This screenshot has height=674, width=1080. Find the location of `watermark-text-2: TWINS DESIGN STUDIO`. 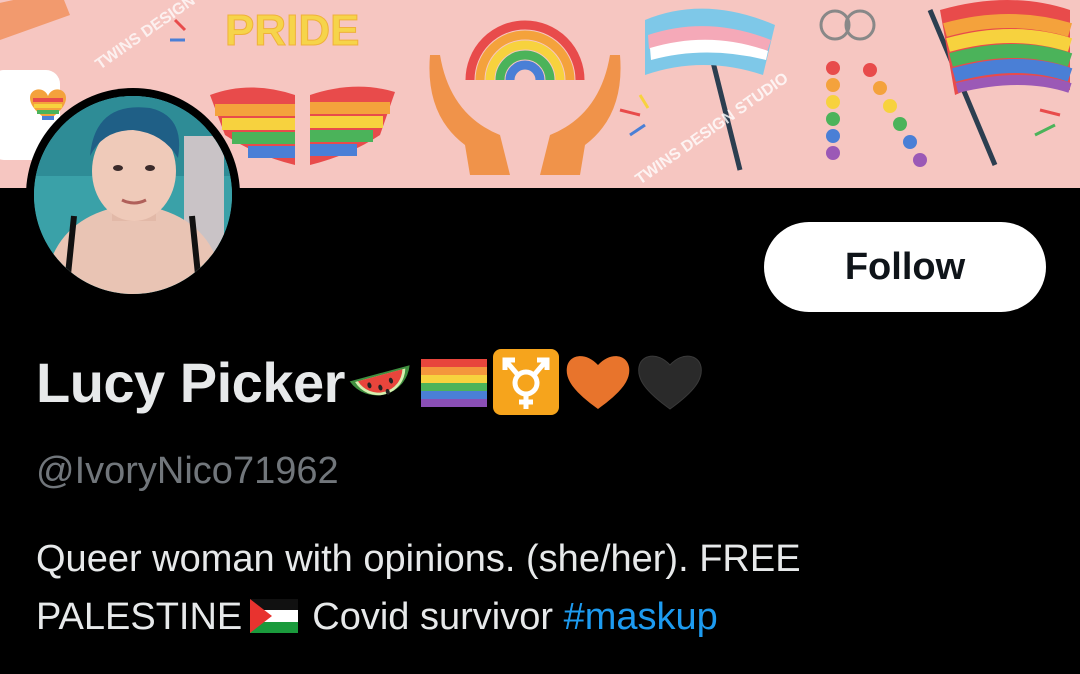

watermark-text-2: TWINS DESIGN STUDIO is located at coordinates (712, 129).